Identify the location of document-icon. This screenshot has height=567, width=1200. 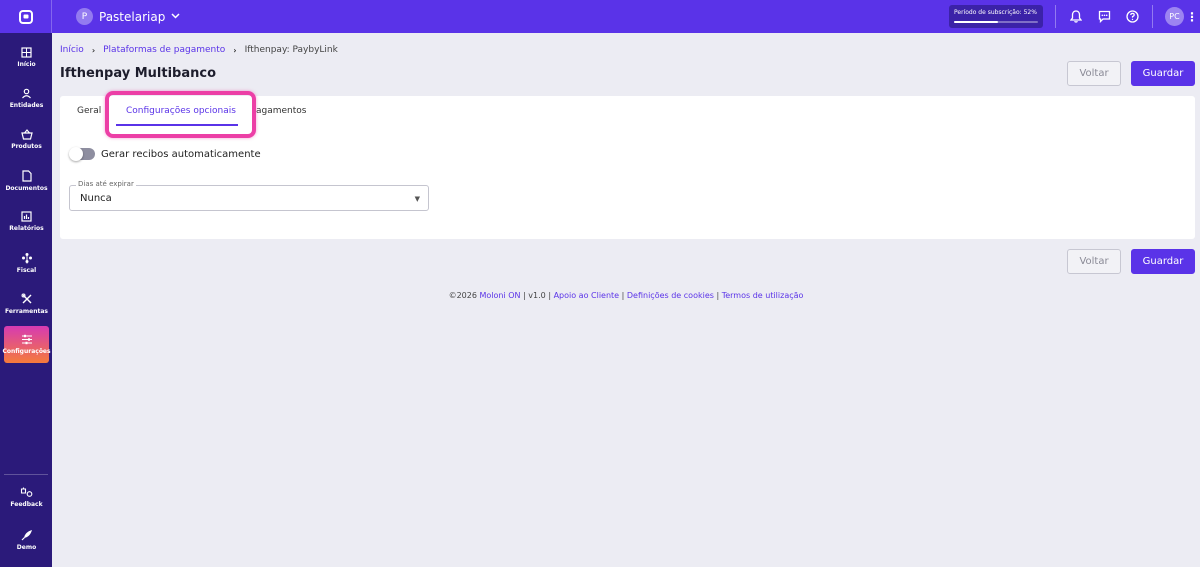
(26, 175).